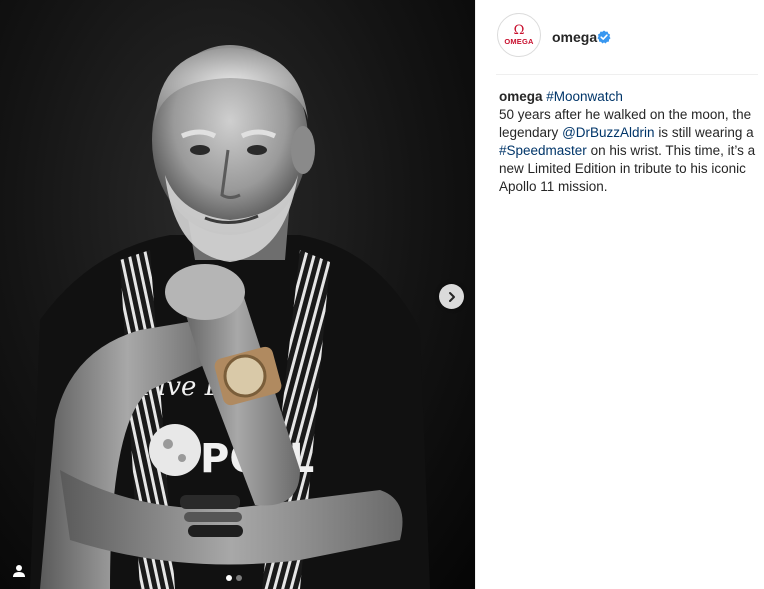 The width and height of the screenshot is (764, 589). I want to click on chevron-right-icon, so click(451, 296).